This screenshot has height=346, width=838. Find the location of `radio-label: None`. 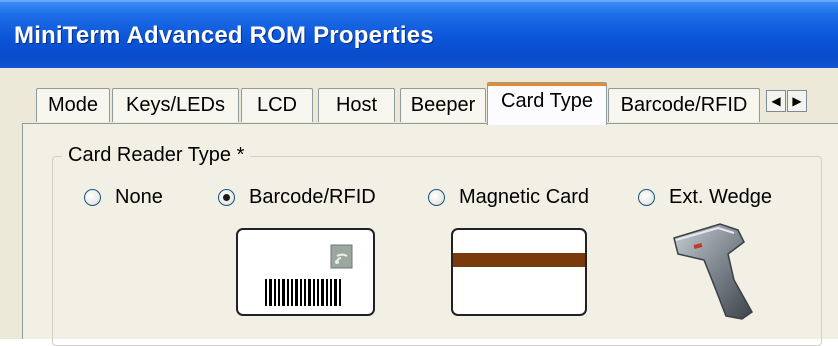

radio-label: None is located at coordinates (139, 196).